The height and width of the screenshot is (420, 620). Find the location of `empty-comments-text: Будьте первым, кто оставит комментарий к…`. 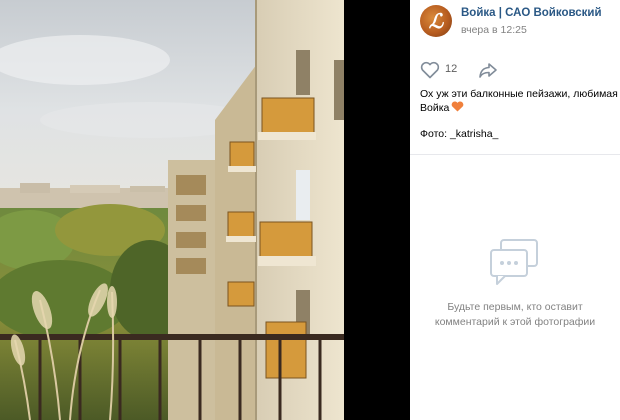

empty-comments-text: Будьте первым, кто оставит комментарий к… is located at coordinates (515, 314).